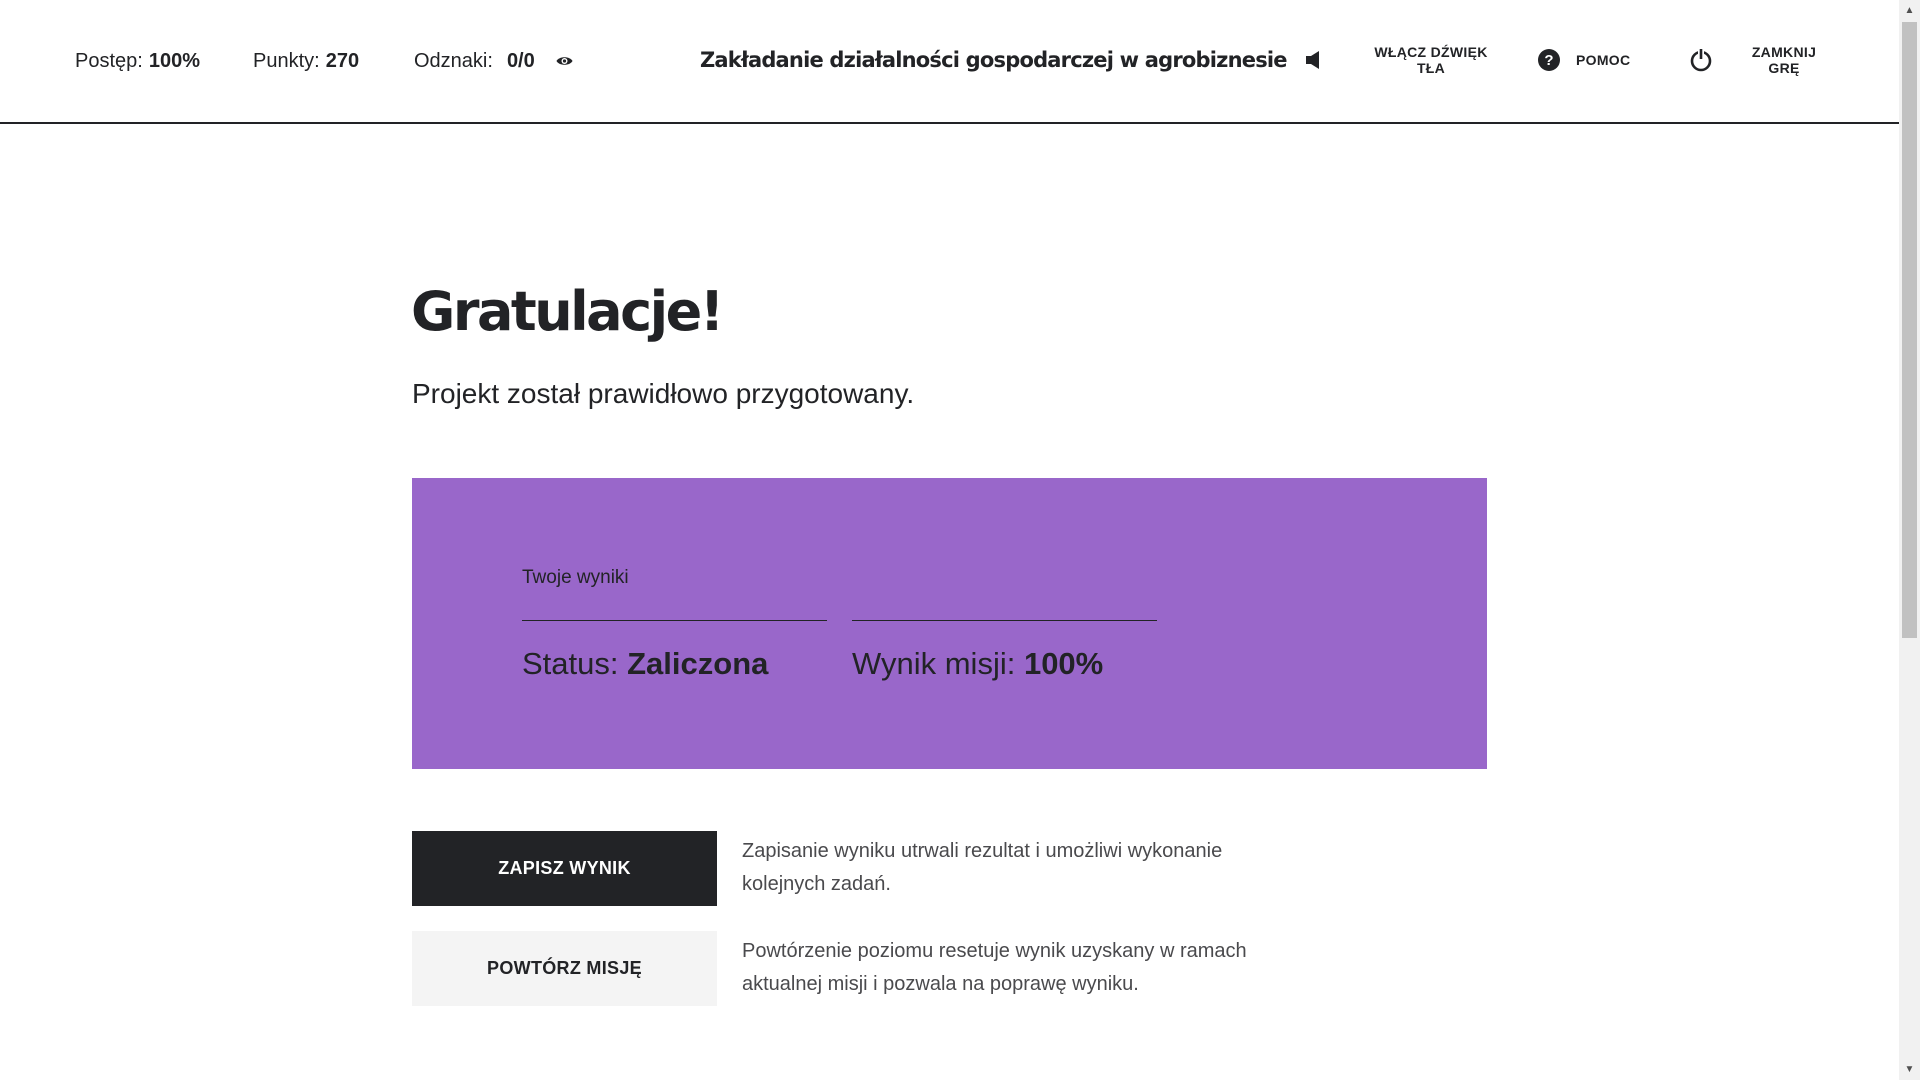 This screenshot has width=1920, height=1080. Describe the element at coordinates (934, 663) in the screenshot. I see `mission-score-label: Wynik misji:` at that location.